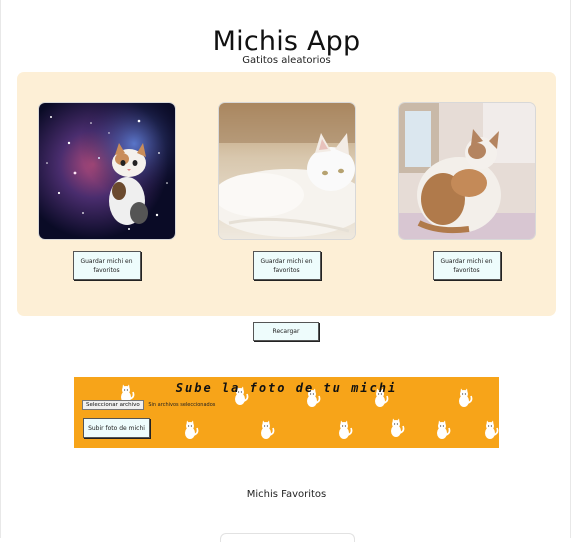 This screenshot has width=571, height=542. Describe the element at coordinates (286, 42) in the screenshot. I see `app-title: Michis App` at that location.